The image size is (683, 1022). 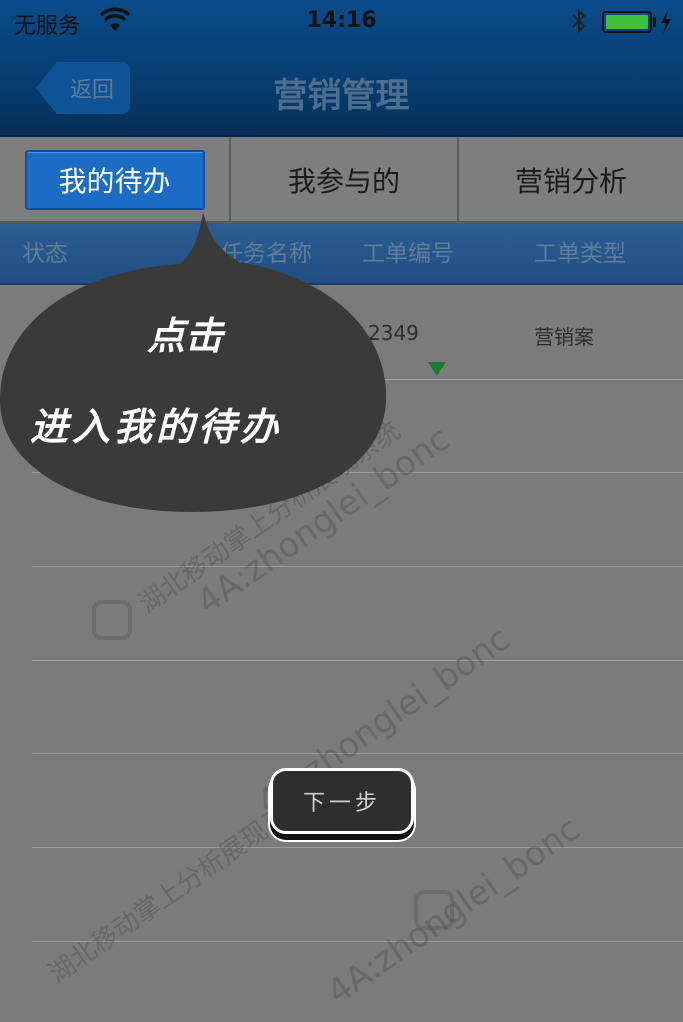 I want to click on tab-marketing-analysis: 营销分析, so click(x=570, y=180).